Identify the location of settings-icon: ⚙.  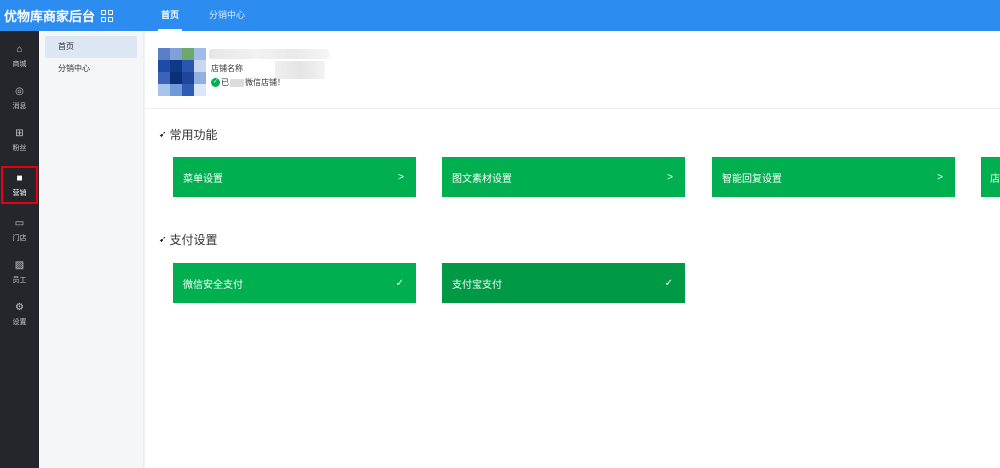
(19, 307).